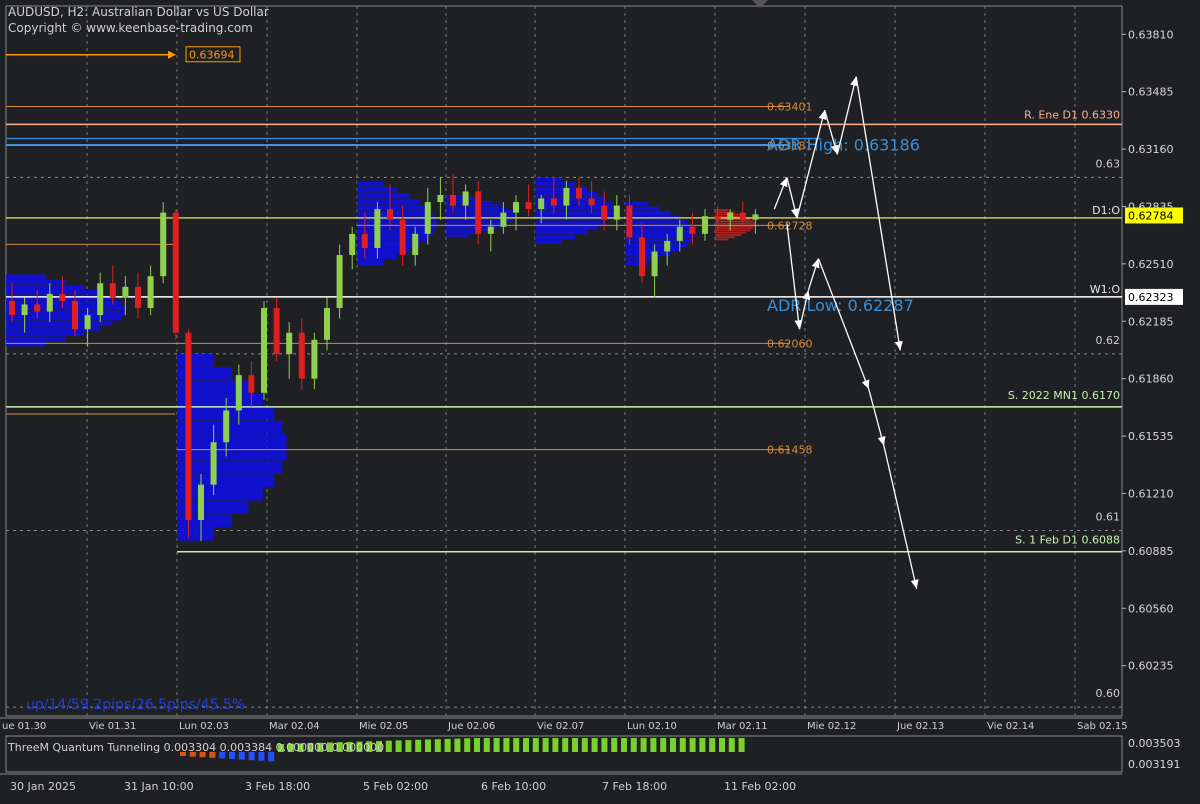 The image size is (1200, 804). I want to click on support-label: S. 1 Feb D1 0.6088, so click(1067, 540).